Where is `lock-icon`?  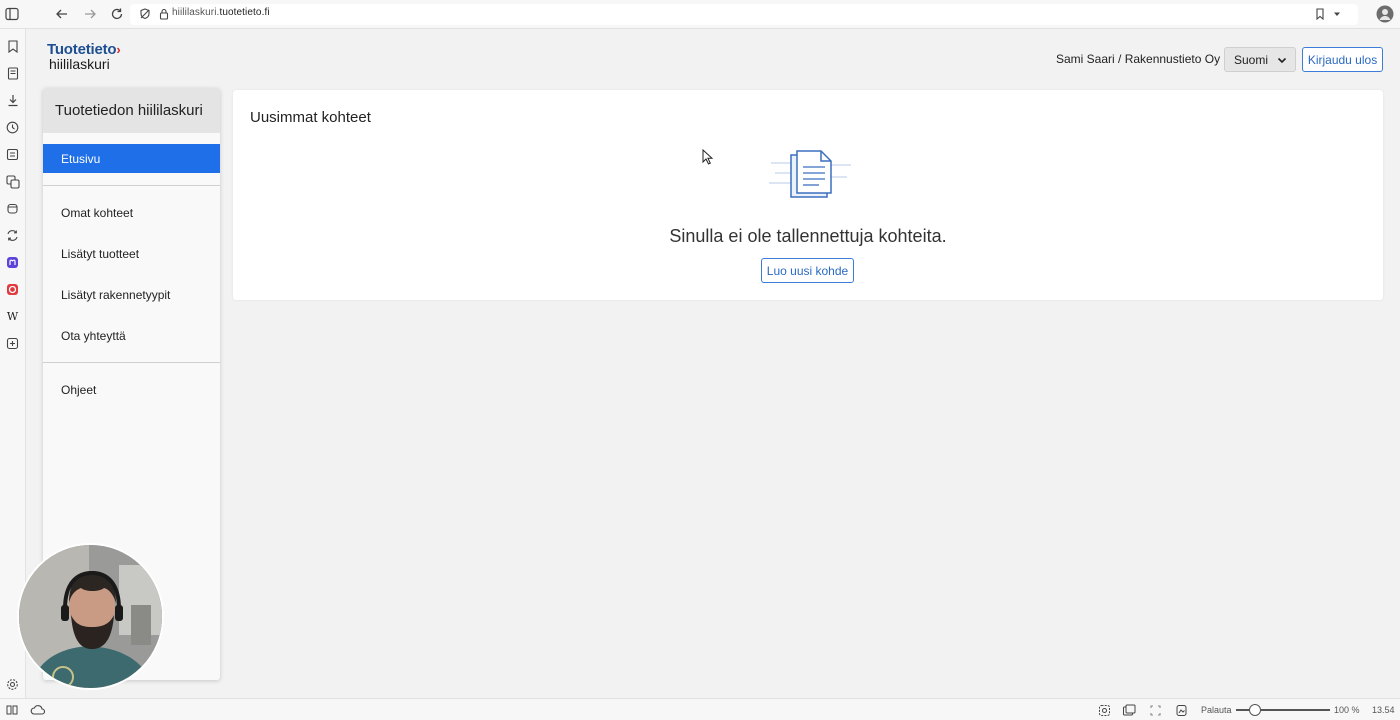 lock-icon is located at coordinates (164, 14).